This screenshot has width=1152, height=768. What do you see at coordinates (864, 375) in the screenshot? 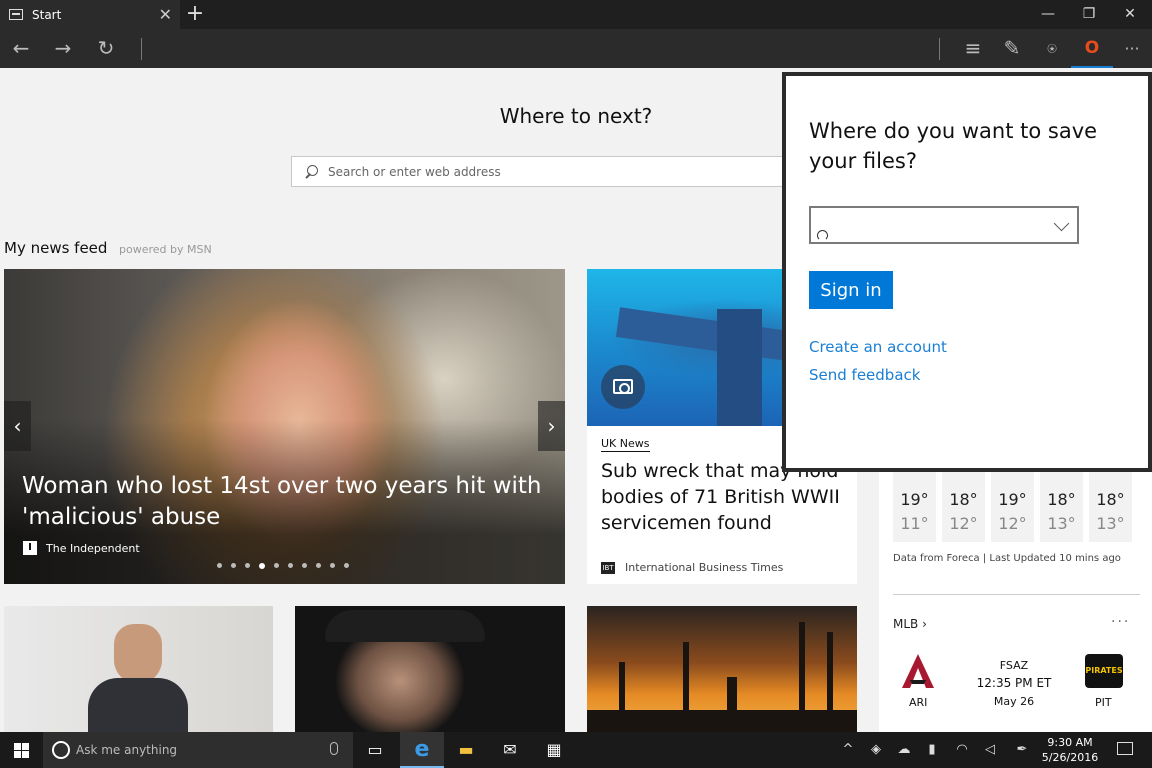
I see `send-feedback-link: Send feedback` at bounding box center [864, 375].